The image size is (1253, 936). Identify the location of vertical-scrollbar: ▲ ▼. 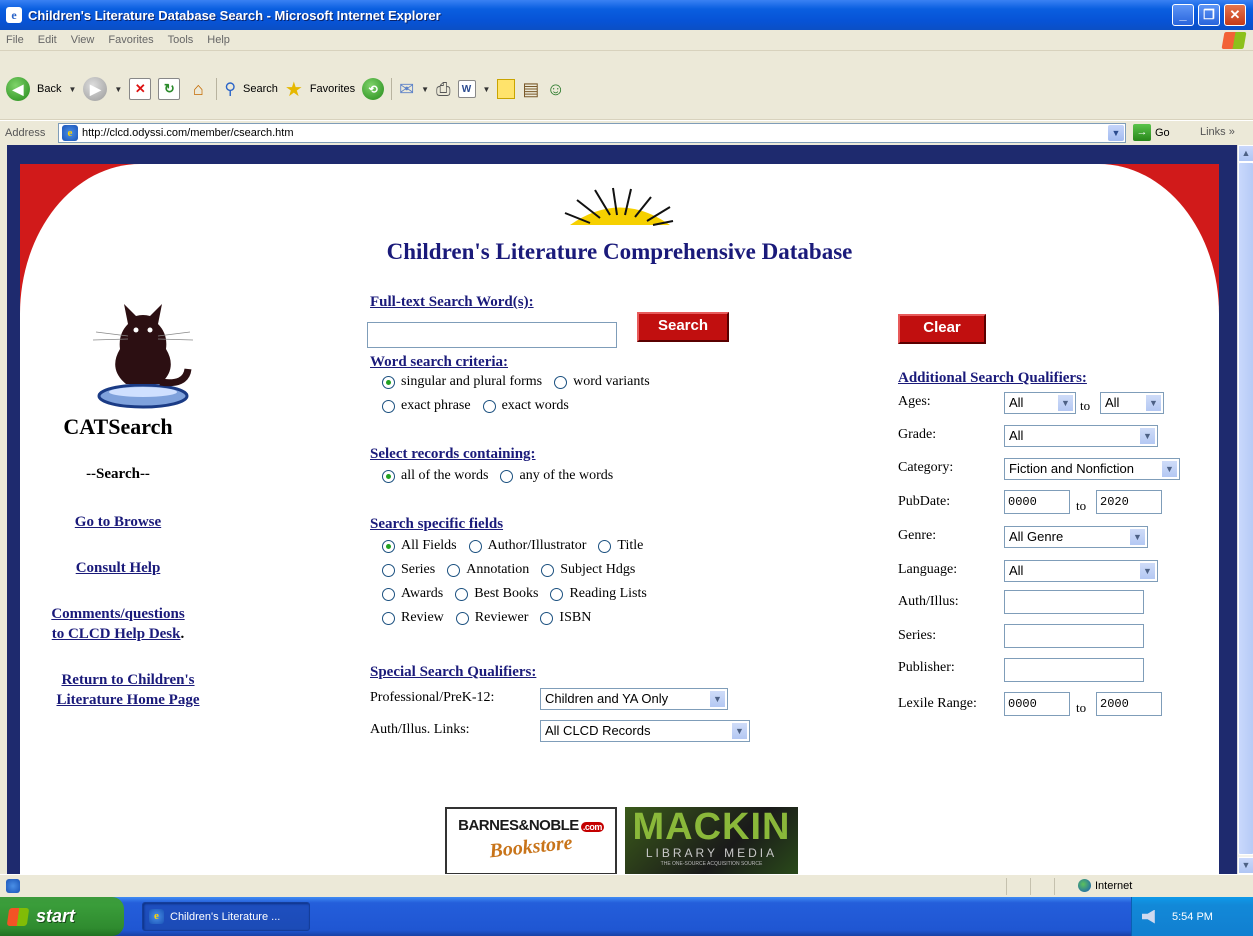
(1245, 509).